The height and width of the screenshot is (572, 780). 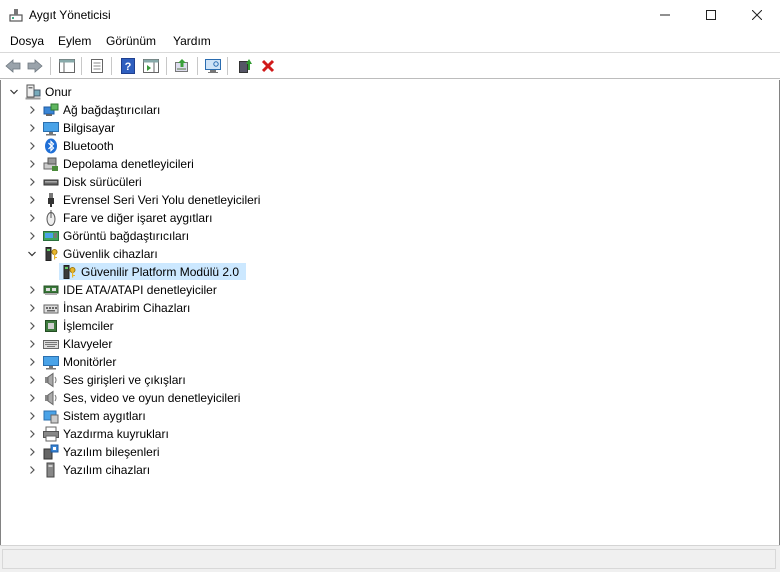 I want to click on category-bilgisayar: Bilgisayar, so click(x=89, y=128).